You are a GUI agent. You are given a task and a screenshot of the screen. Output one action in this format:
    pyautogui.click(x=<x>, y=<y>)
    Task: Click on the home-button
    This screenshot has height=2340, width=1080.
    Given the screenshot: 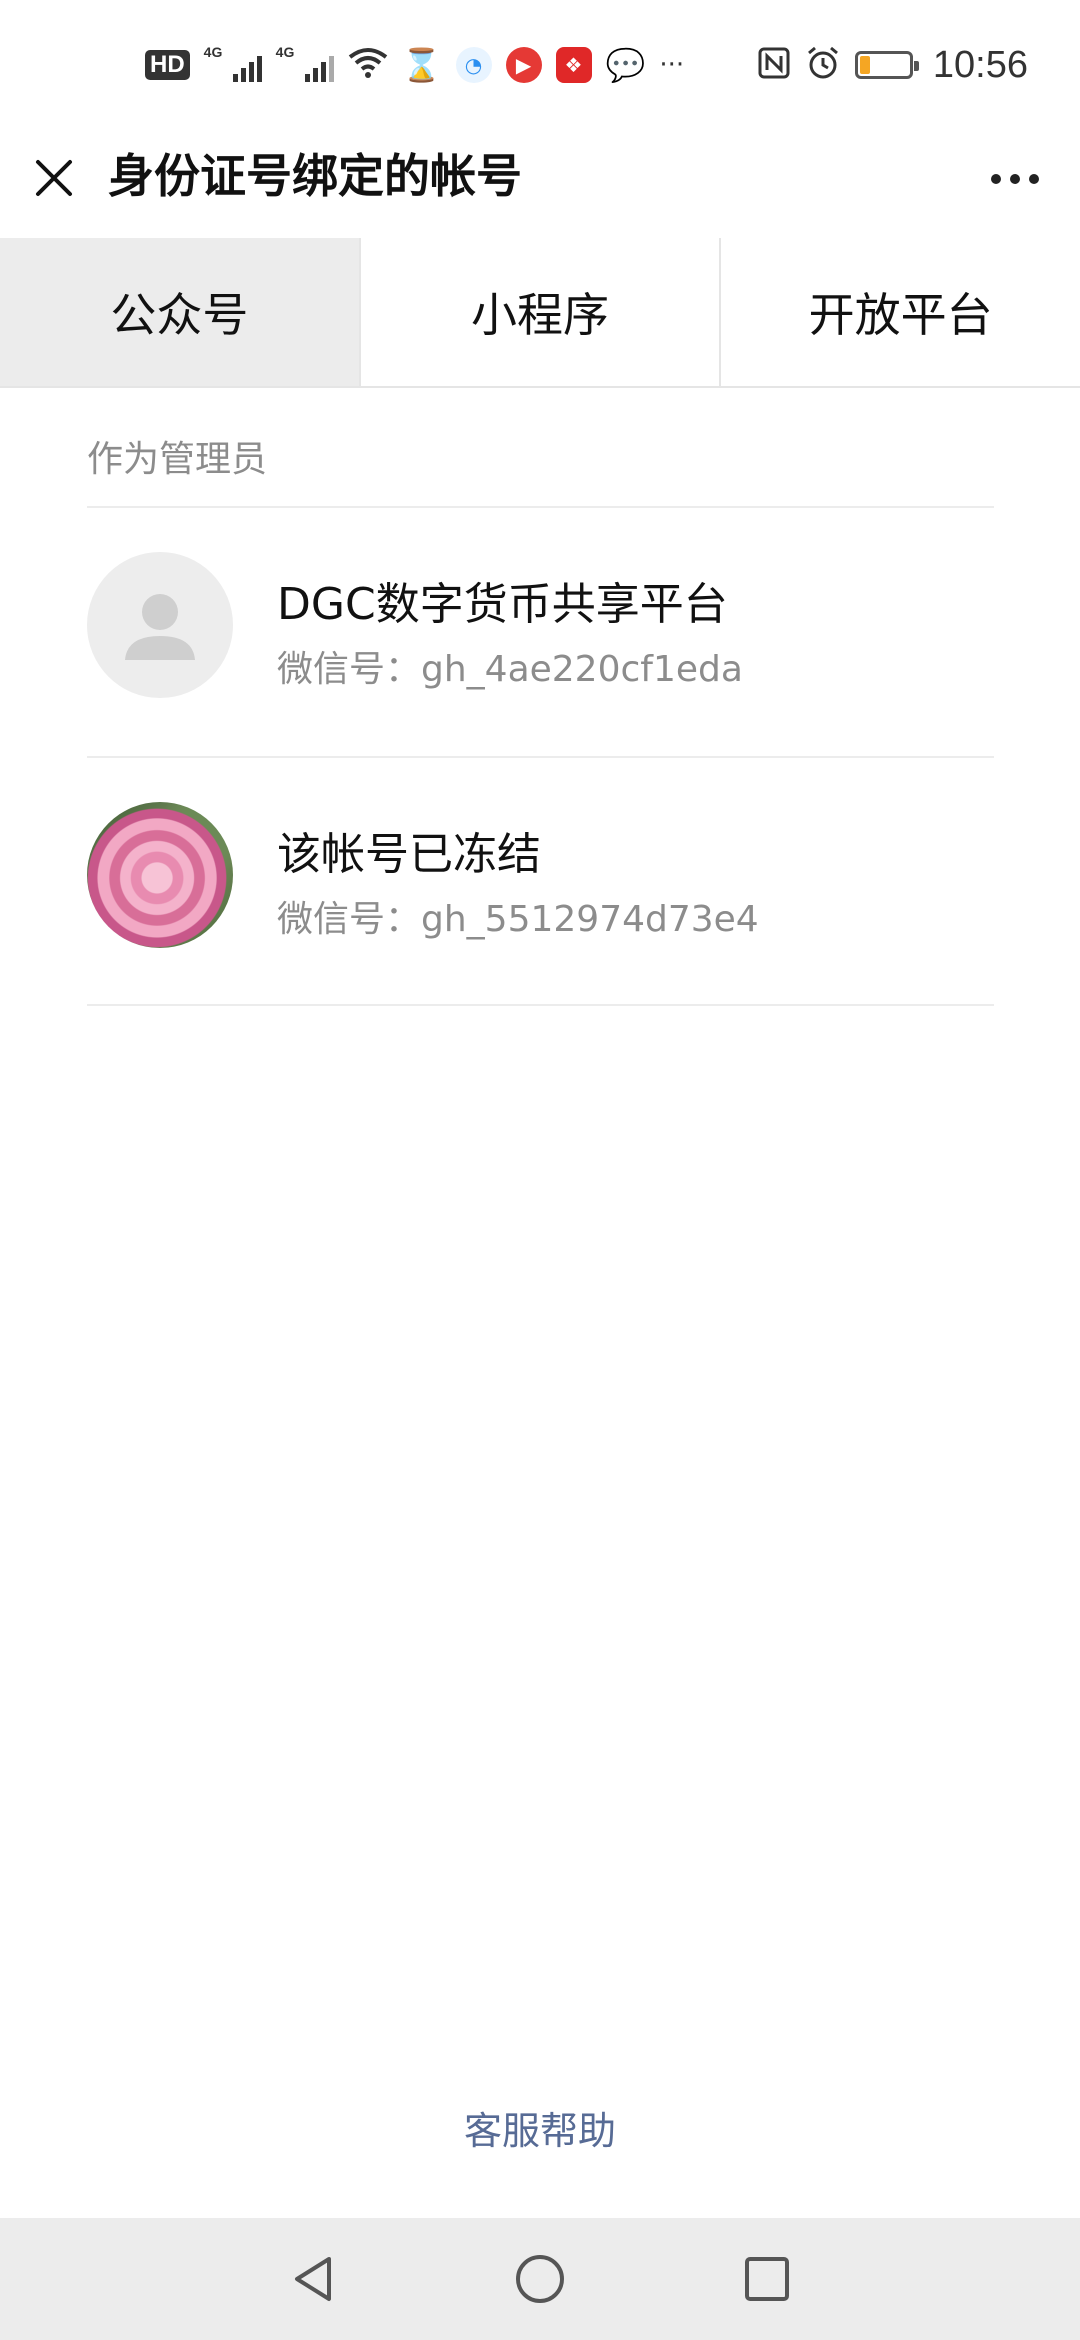 What is the action you would take?
    pyautogui.click(x=540, y=2279)
    